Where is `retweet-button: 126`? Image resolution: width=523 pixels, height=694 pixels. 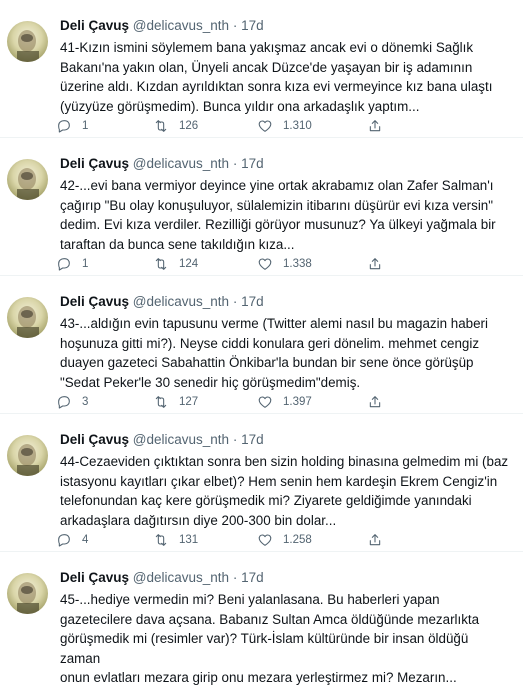
retweet-button: 126 is located at coordinates (205, 126).